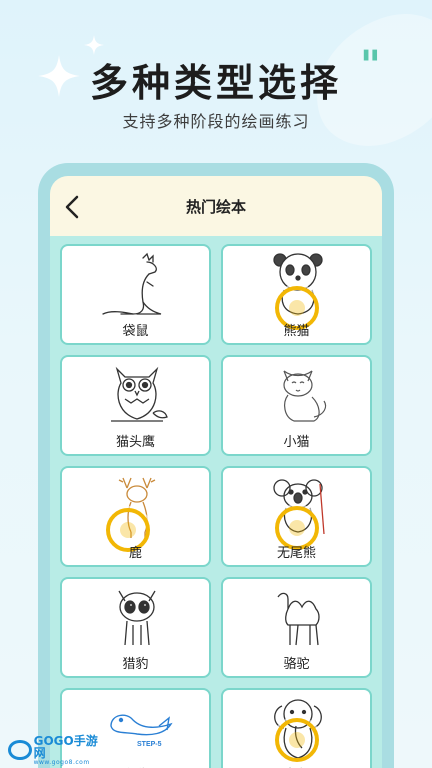 This screenshot has height=768, width=432. Describe the element at coordinates (216, 121) in the screenshot. I see `hero-subtitle: 支持多种阶段的绘画练习` at that location.